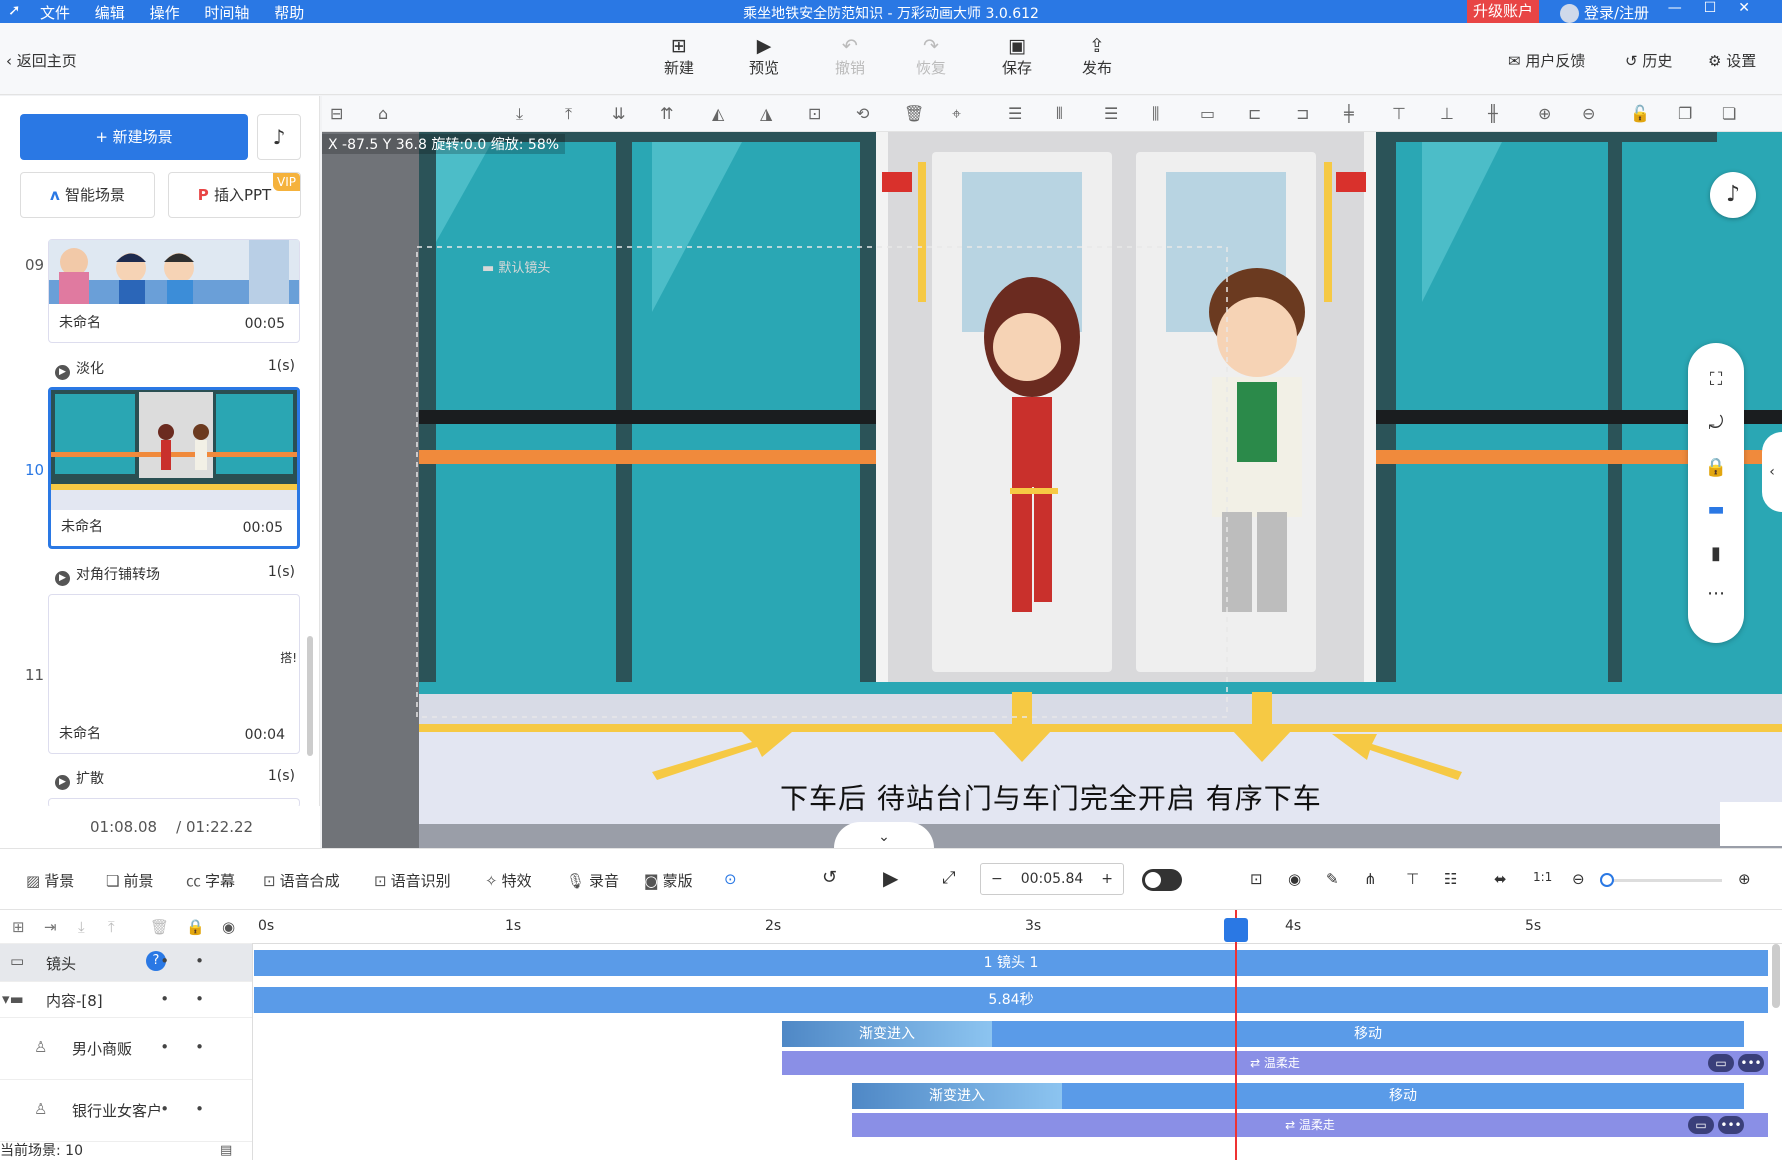 Image resolution: width=1782 pixels, height=1160 pixels. Describe the element at coordinates (1059, 114) in the screenshot. I see `align-center-icon: ⫴` at that location.